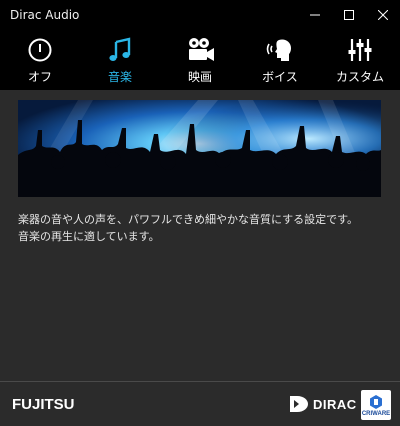  I want to click on mode-movie-label: 映画, so click(199, 77).